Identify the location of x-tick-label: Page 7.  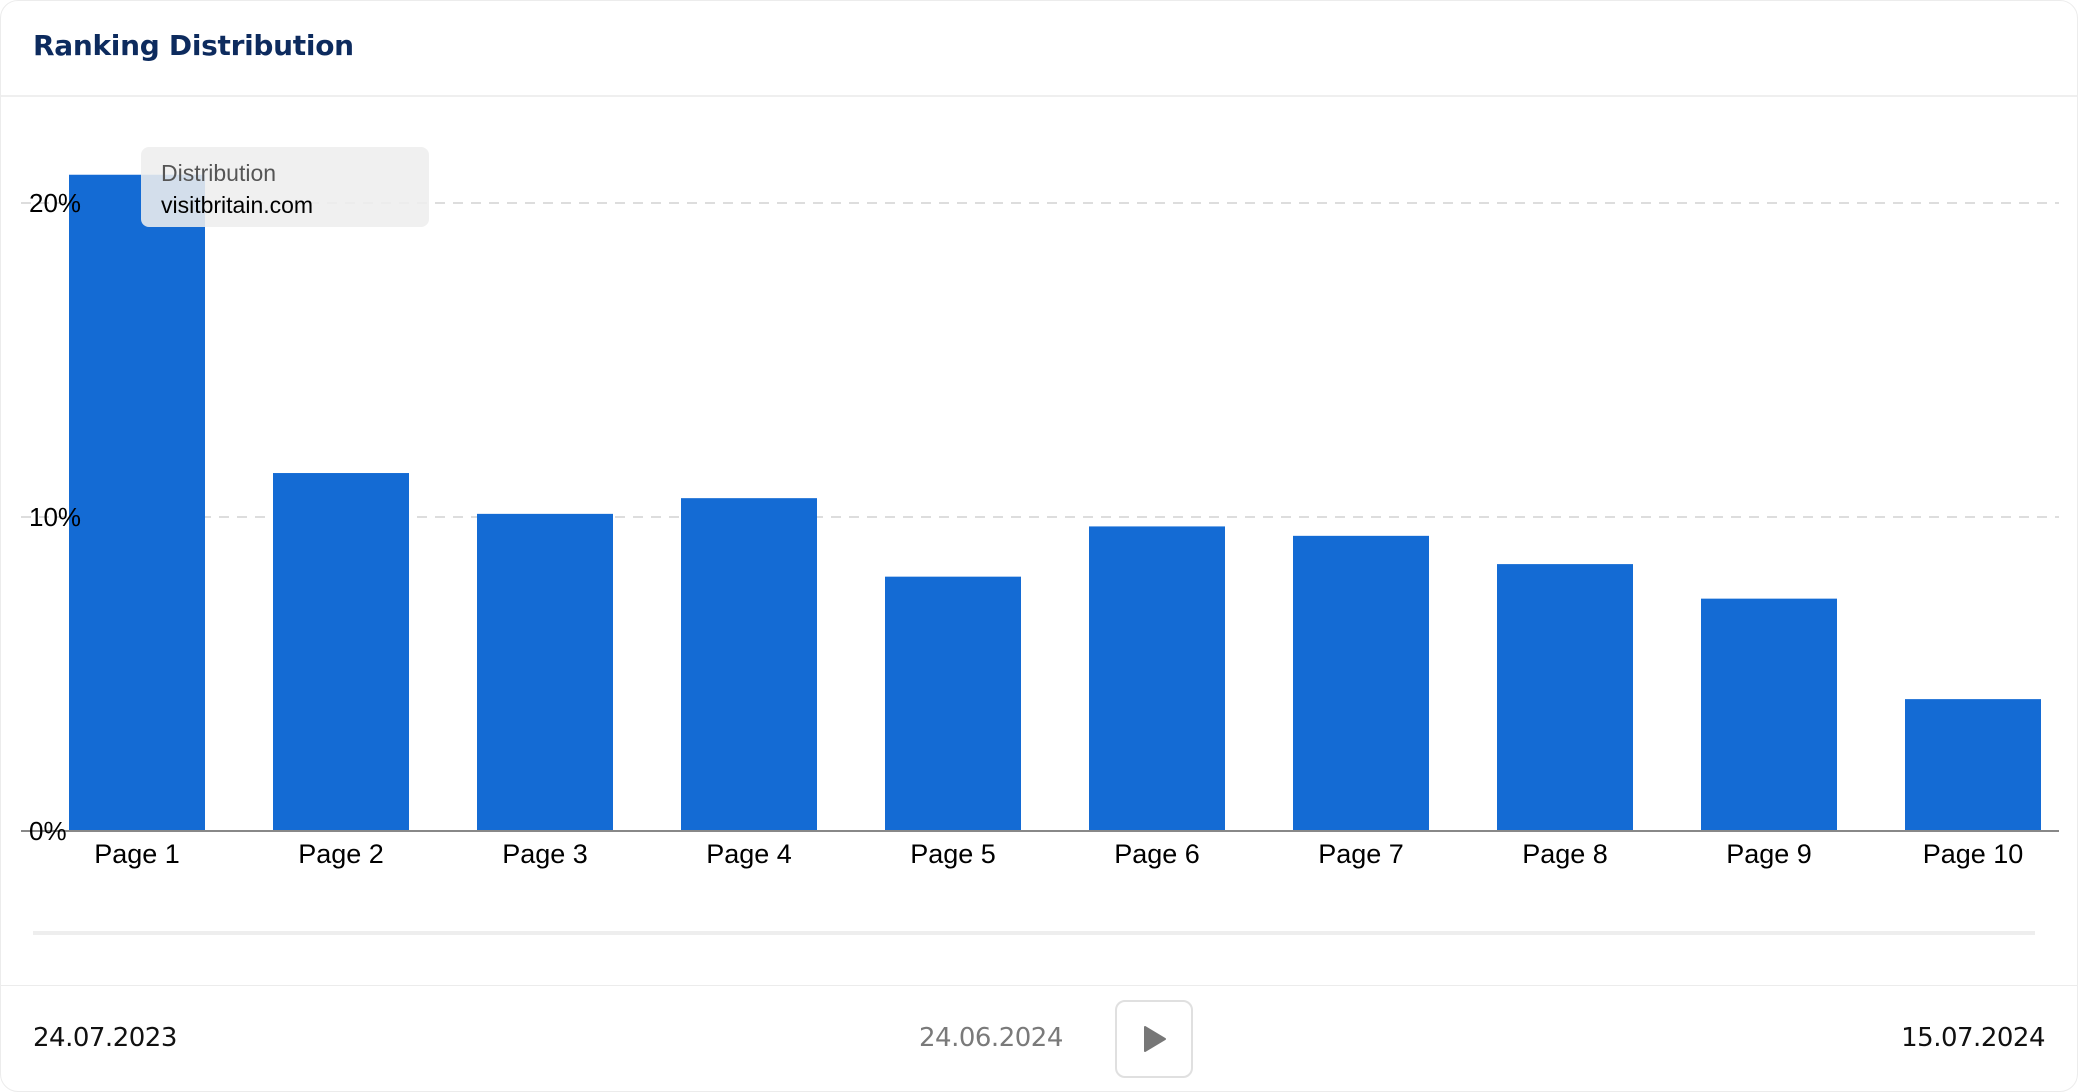
(1361, 854).